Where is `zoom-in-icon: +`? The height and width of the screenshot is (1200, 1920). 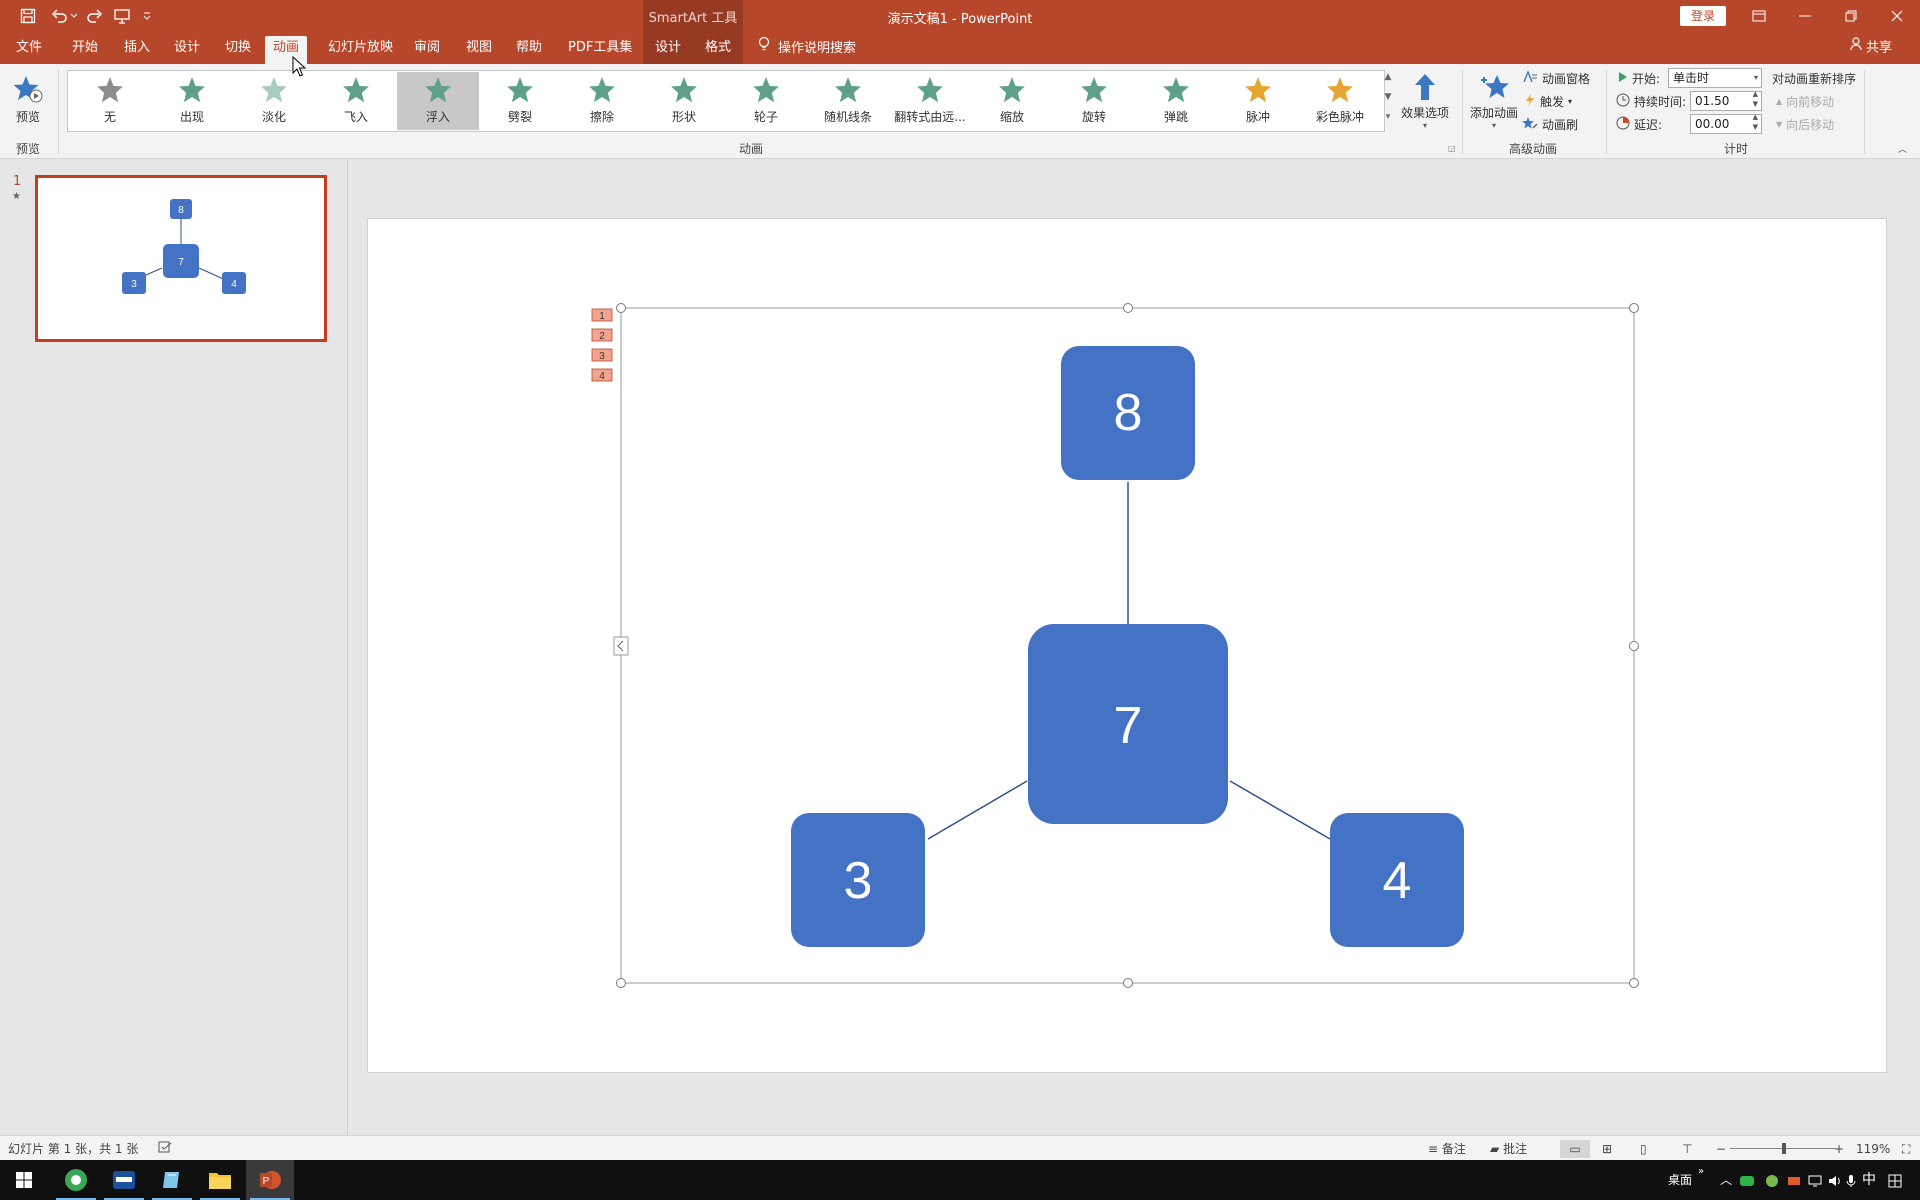
zoom-in-icon: + is located at coordinates (1839, 1149).